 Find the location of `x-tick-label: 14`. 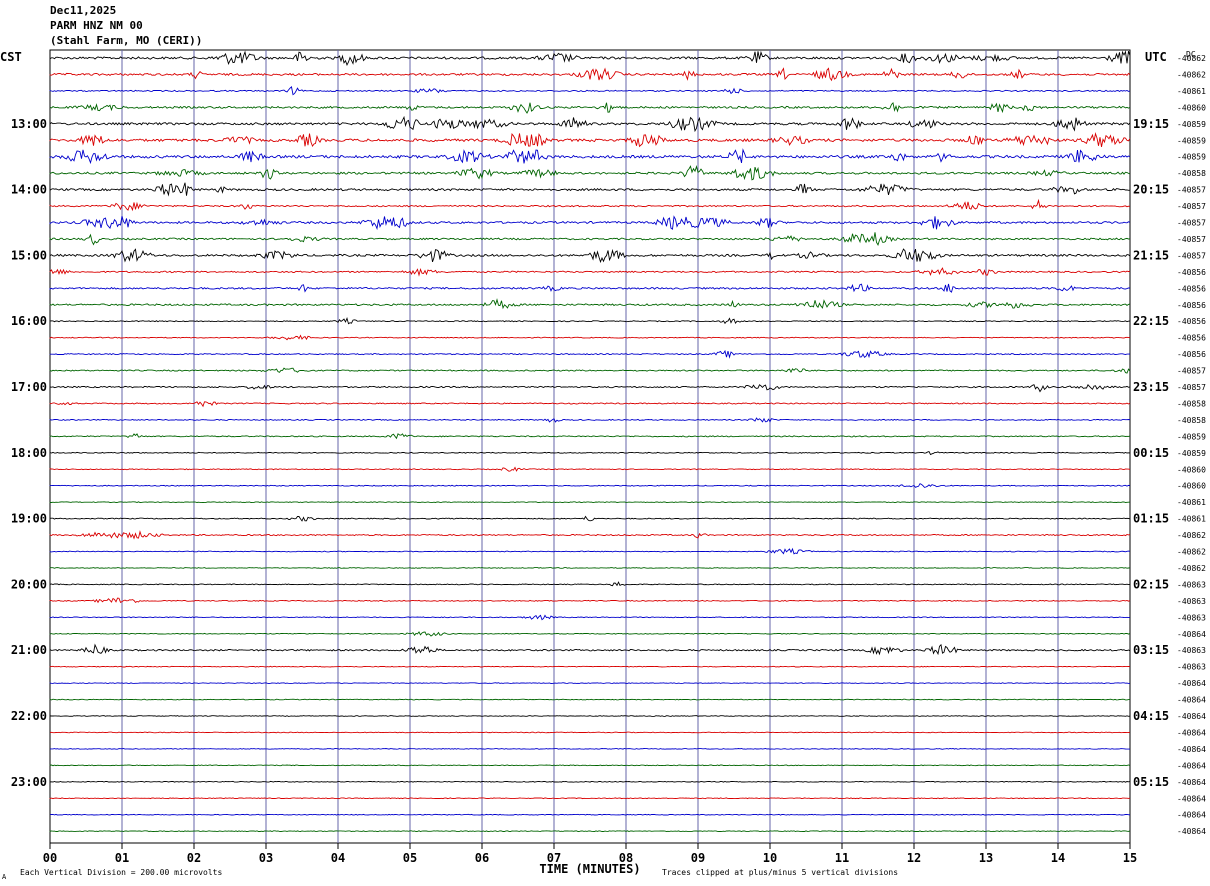

x-tick-label: 14 is located at coordinates (1058, 858).